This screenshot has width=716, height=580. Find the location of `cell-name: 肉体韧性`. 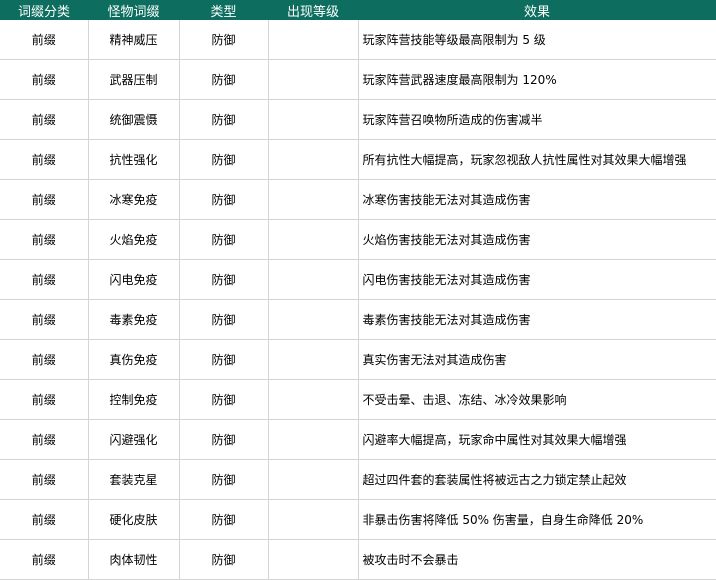

cell-name: 肉体韧性 is located at coordinates (134, 559).